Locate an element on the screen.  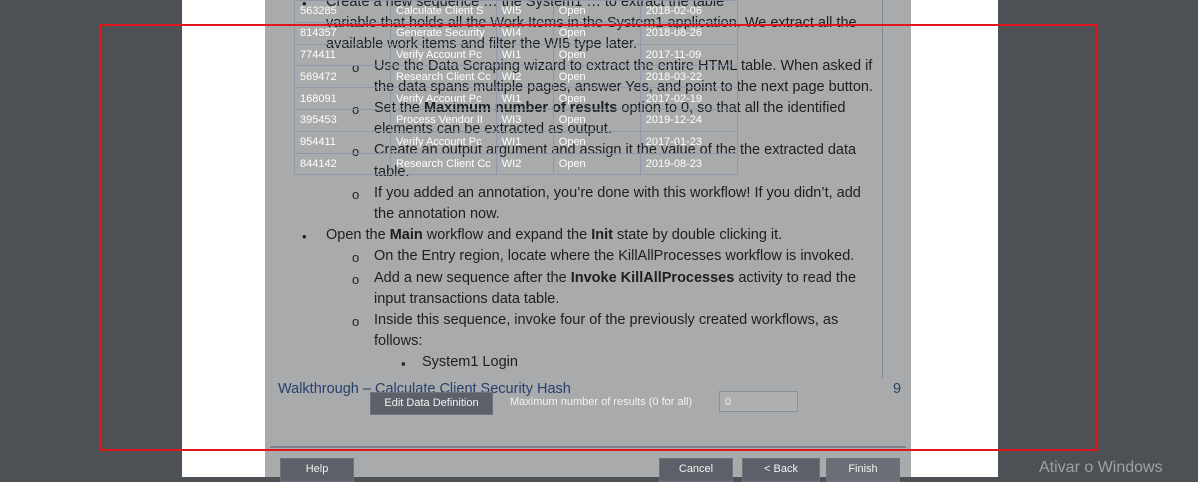
table-cell: 563285 is located at coordinates (342, 11).